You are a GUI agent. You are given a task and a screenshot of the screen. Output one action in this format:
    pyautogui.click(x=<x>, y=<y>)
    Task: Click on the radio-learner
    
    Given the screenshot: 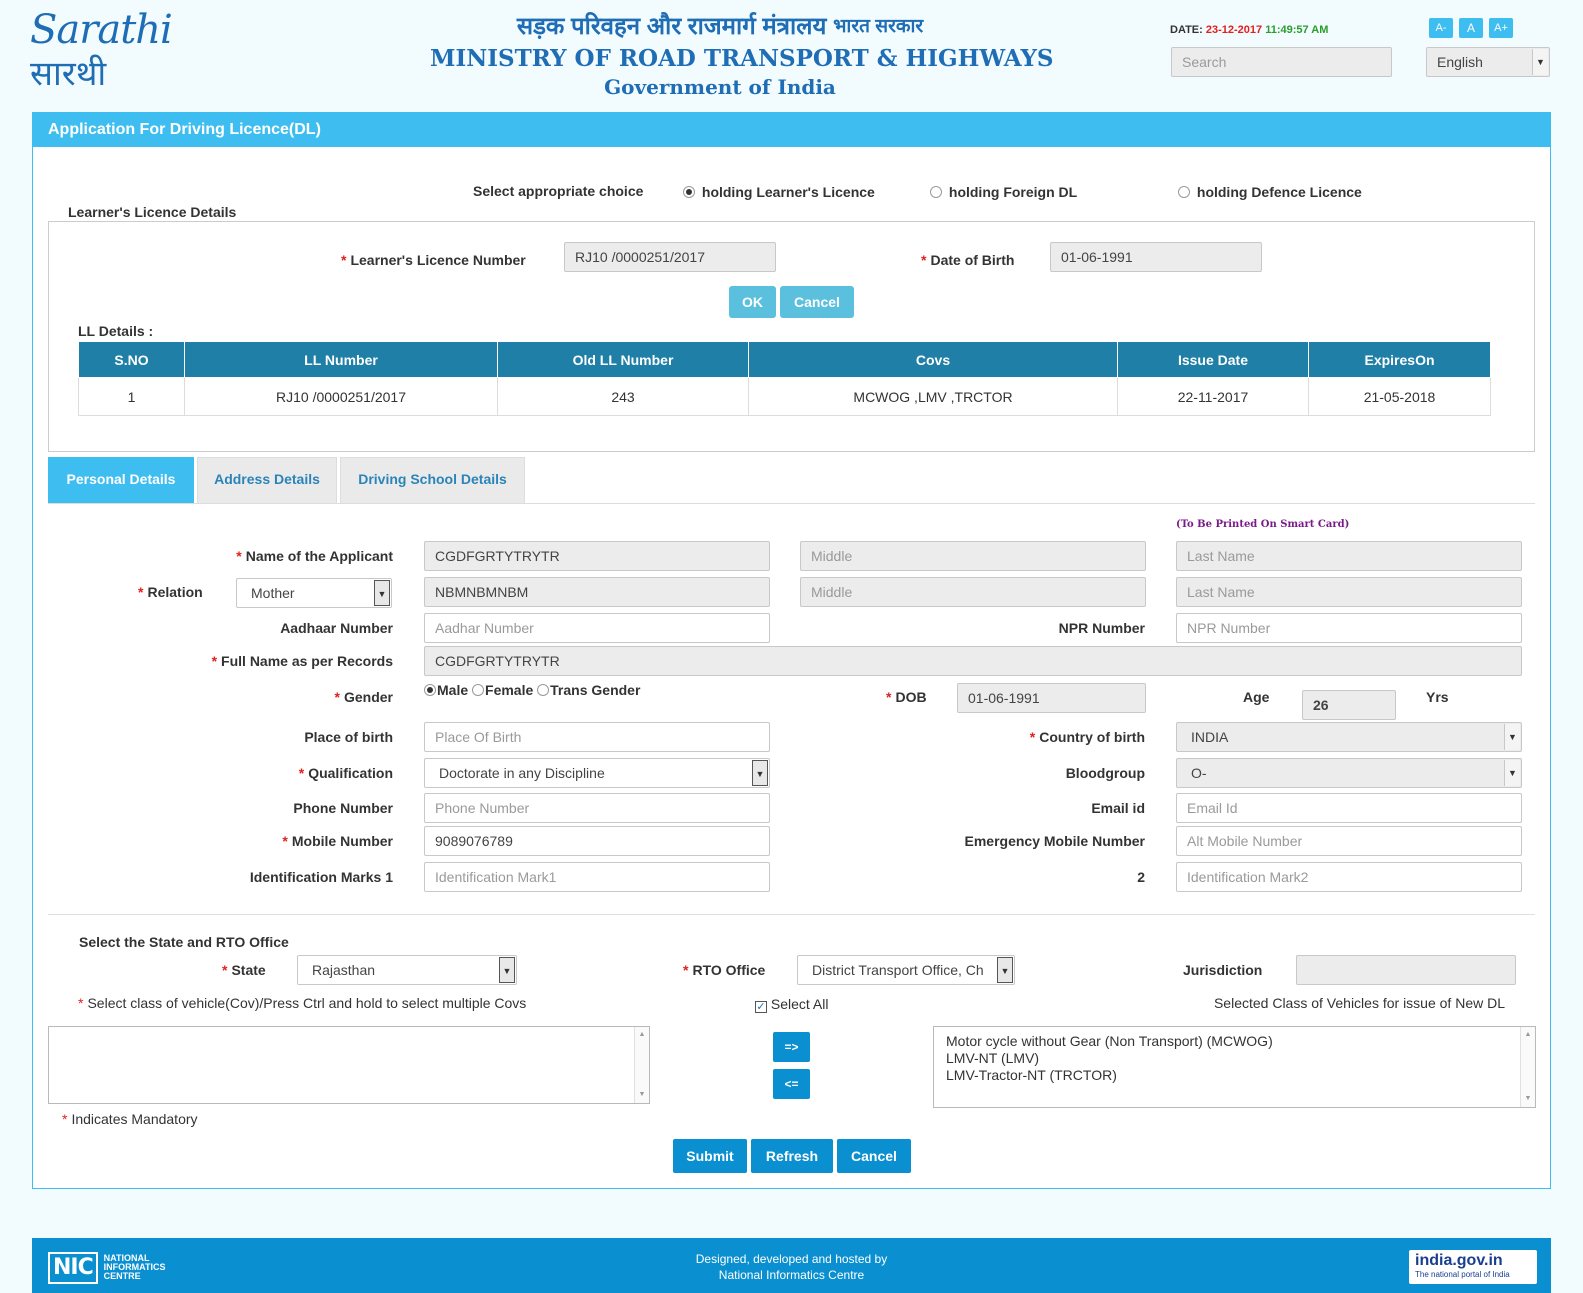 What is the action you would take?
    pyautogui.click(x=689, y=192)
    